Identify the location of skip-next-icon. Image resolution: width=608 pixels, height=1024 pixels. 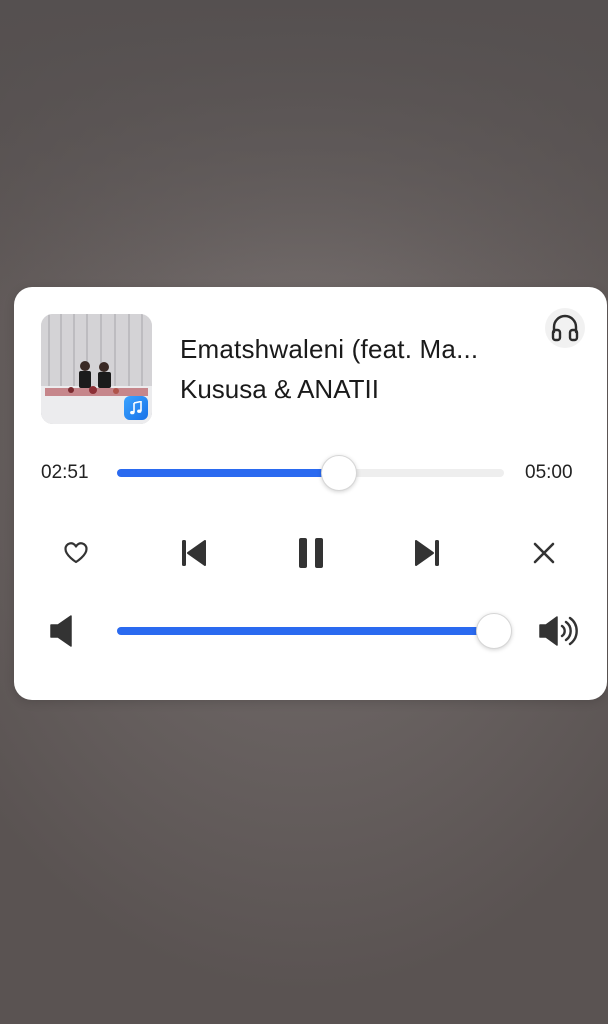
(427, 553).